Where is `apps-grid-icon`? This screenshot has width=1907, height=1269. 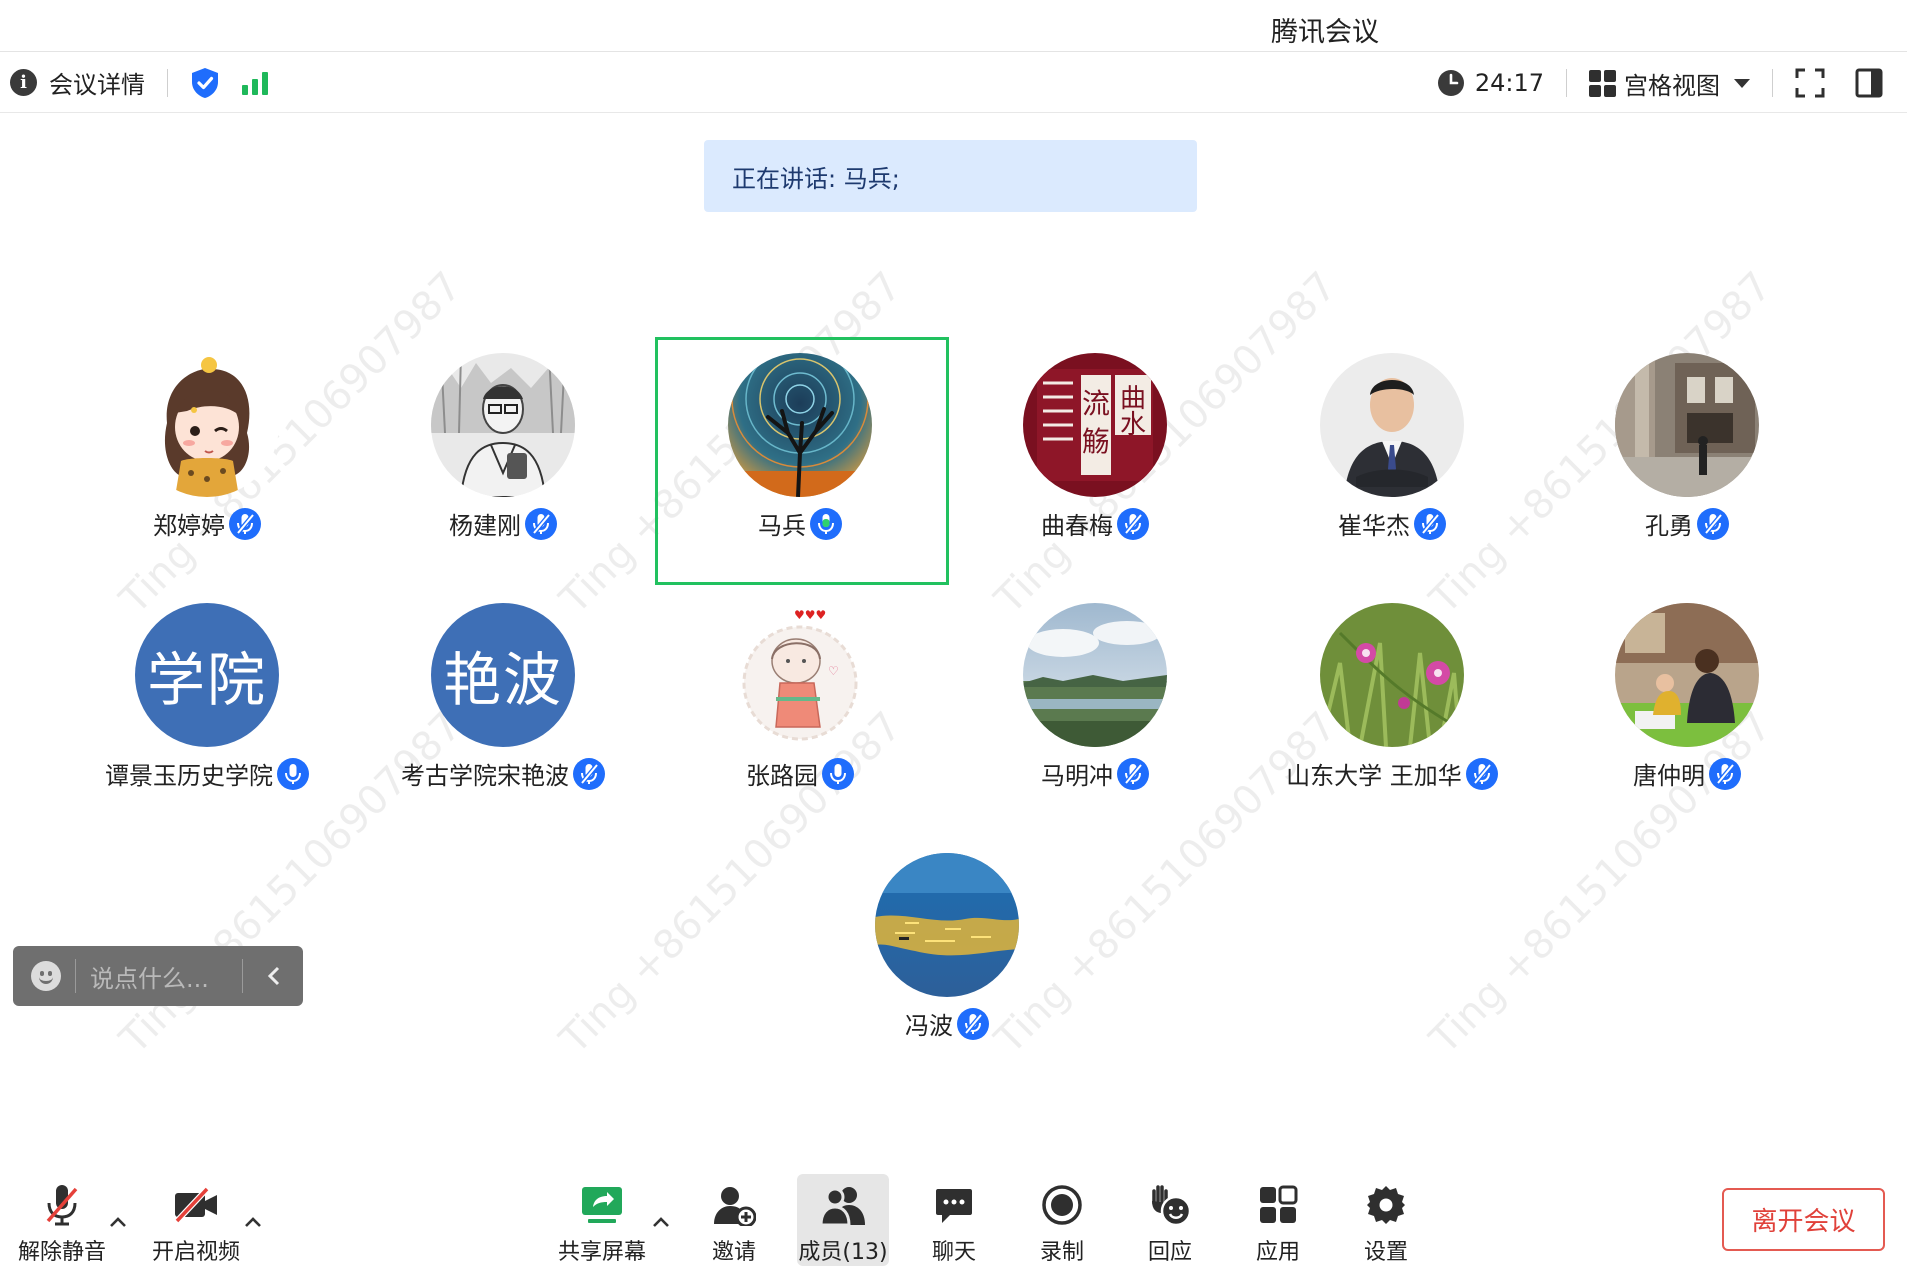 apps-grid-icon is located at coordinates (1279, 1204).